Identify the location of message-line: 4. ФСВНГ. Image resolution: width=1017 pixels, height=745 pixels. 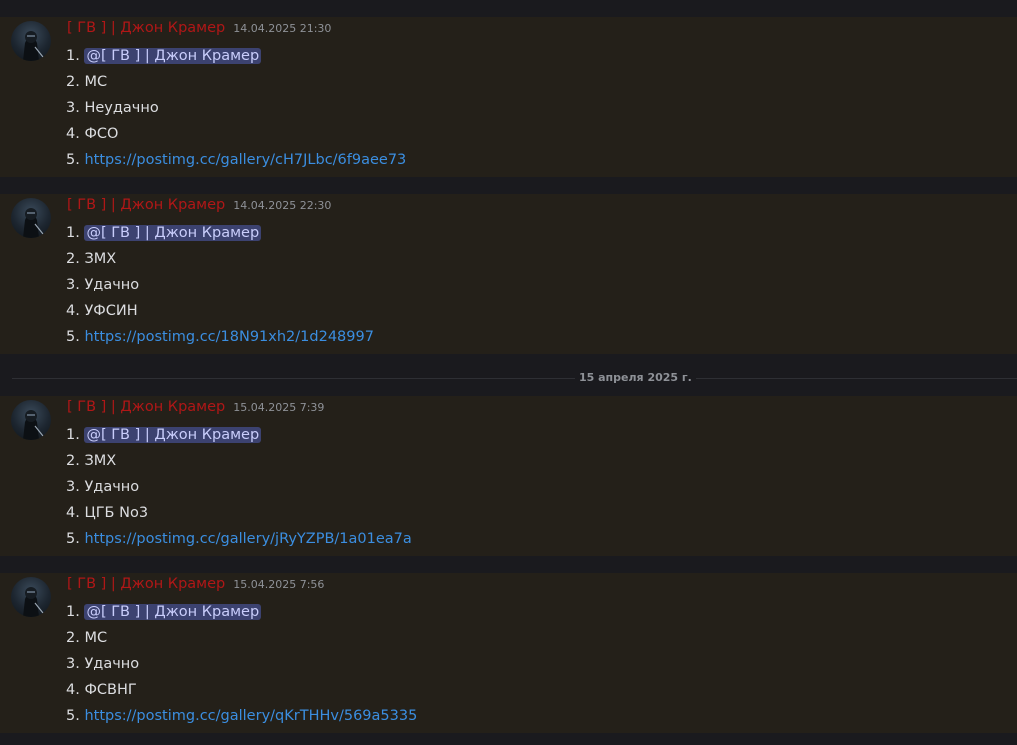
(101, 690).